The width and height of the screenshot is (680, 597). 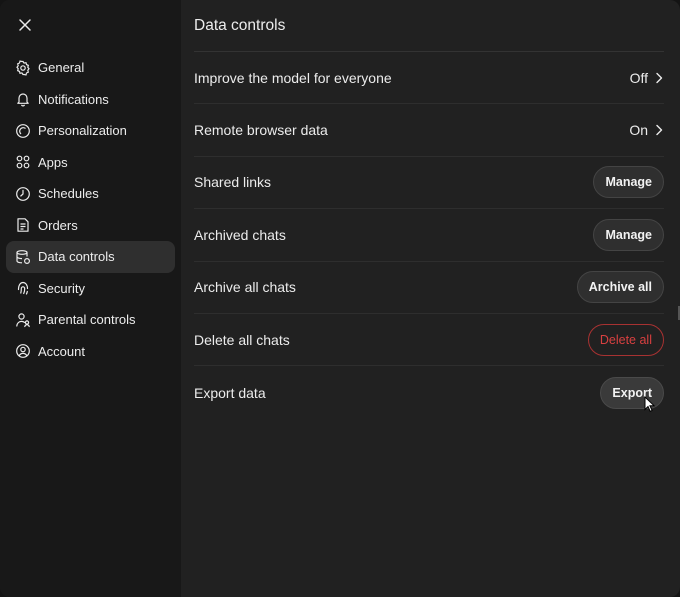 I want to click on setting-label: Shared links, so click(x=233, y=182).